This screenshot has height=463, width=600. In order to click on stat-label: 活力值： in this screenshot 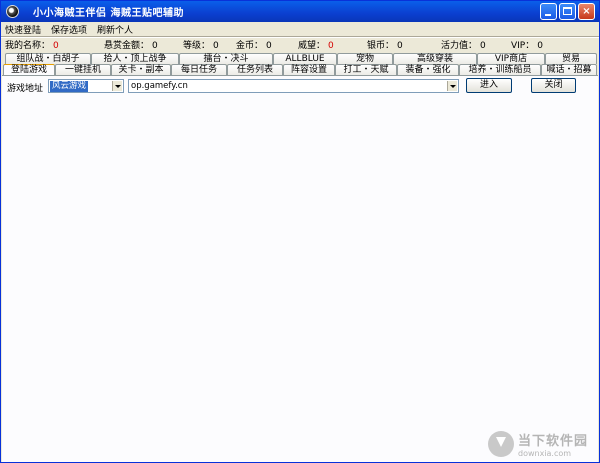, I will do `click(459, 46)`.